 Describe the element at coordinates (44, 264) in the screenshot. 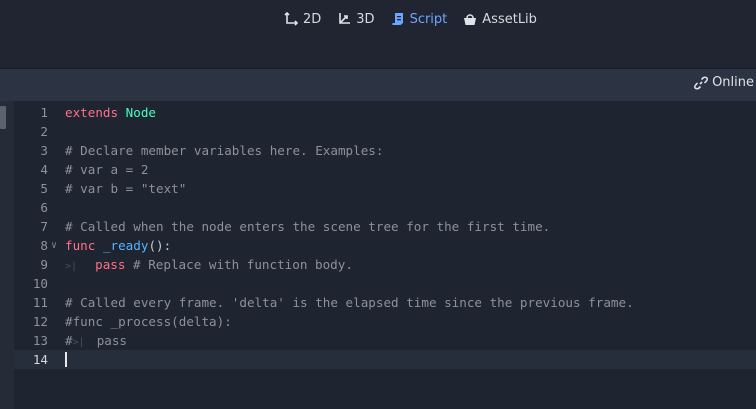

I see `line-number: 9` at that location.